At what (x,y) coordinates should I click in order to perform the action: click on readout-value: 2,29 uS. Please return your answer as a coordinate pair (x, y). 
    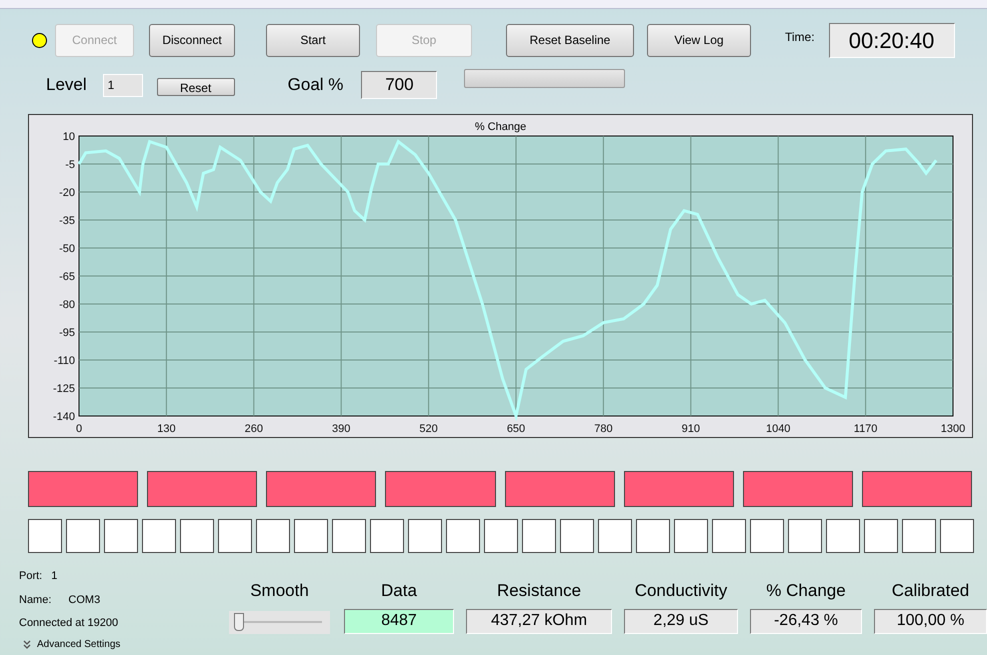
    Looking at the image, I should click on (681, 621).